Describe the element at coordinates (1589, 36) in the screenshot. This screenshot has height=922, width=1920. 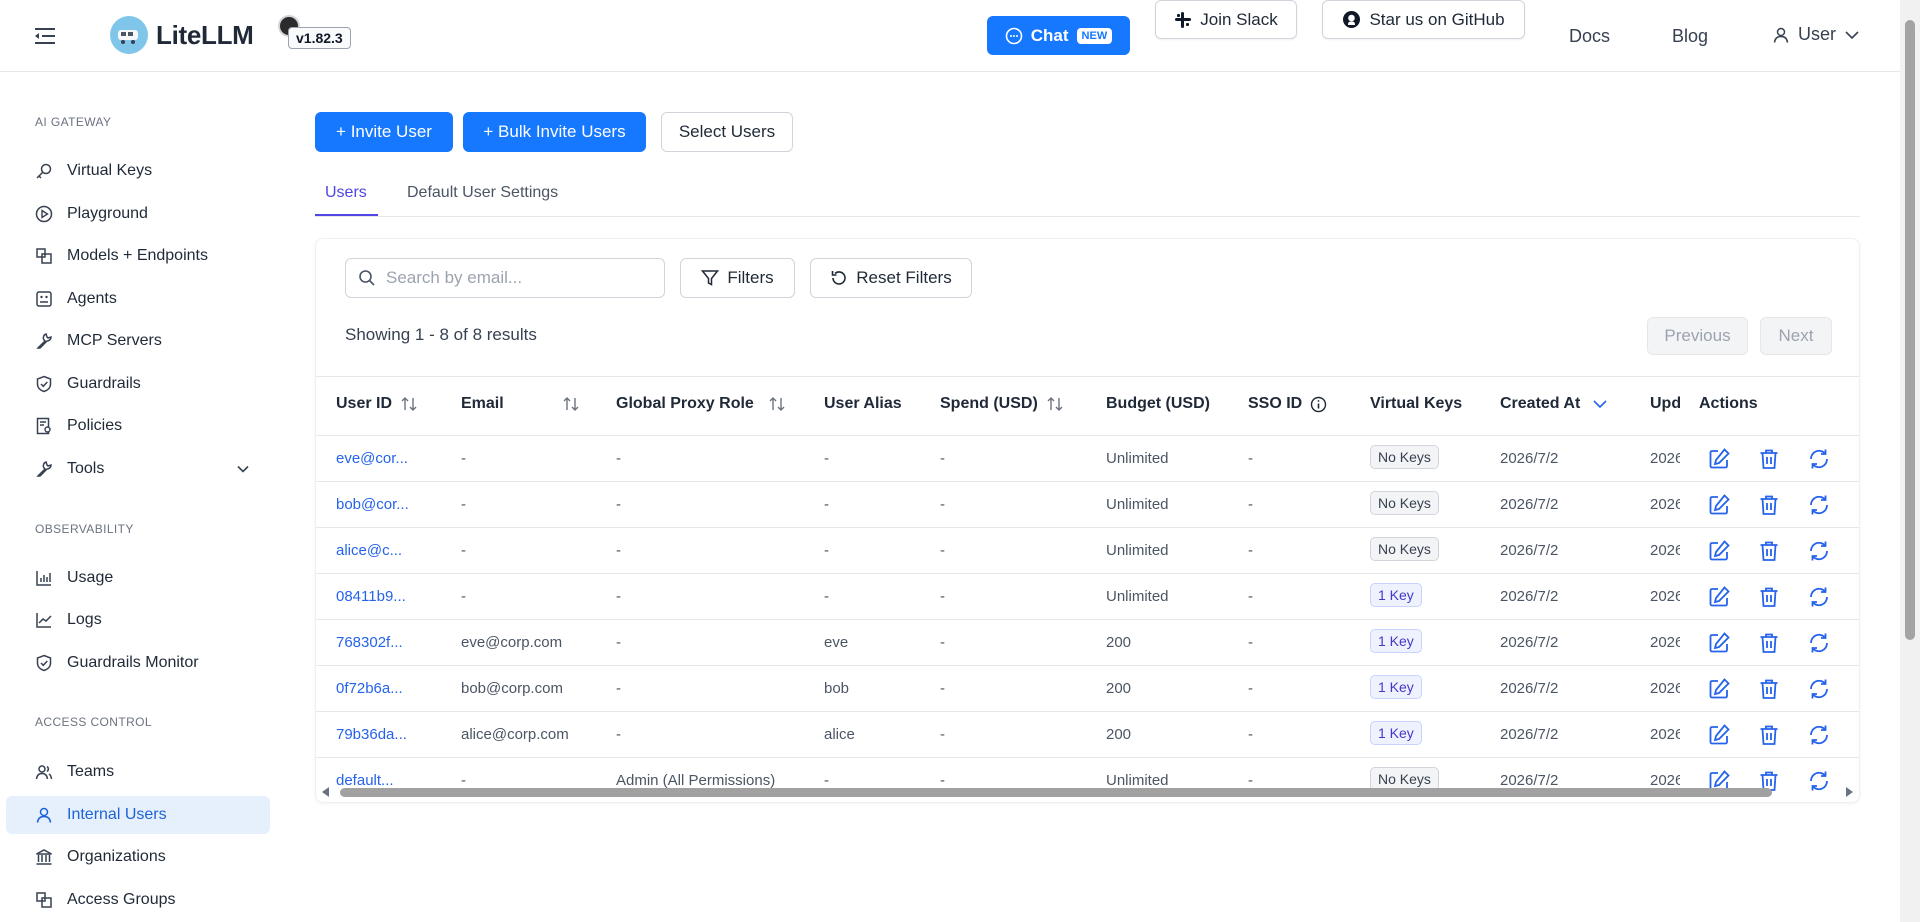
I see `docs-link: Docs` at that location.